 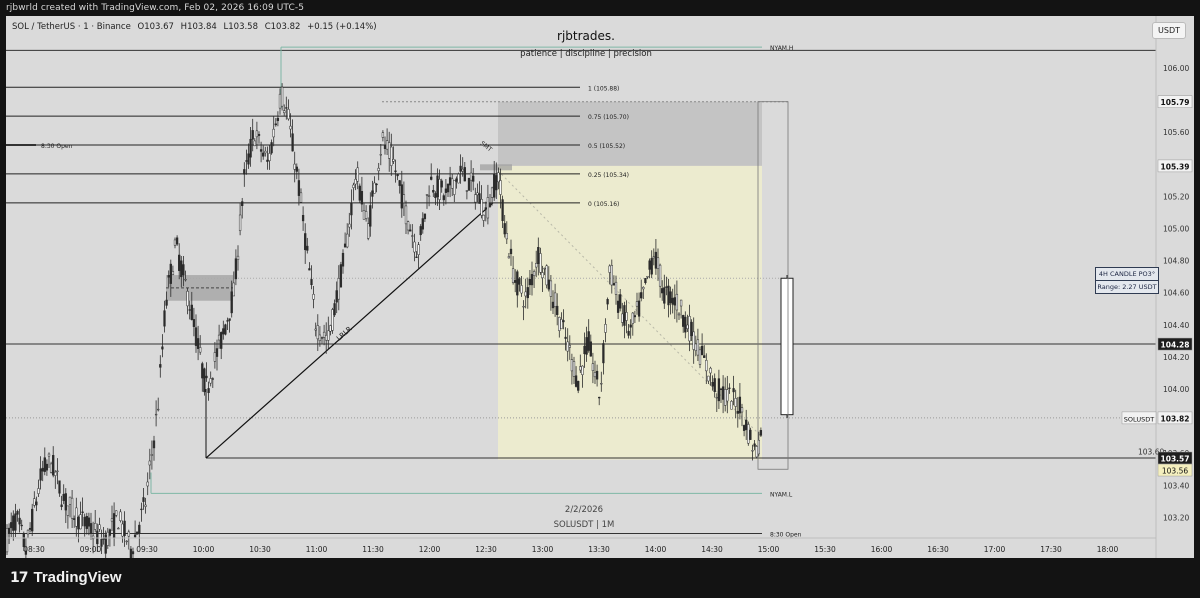 I want to click on price-tag-low2: 103.56, so click(x=1175, y=471).